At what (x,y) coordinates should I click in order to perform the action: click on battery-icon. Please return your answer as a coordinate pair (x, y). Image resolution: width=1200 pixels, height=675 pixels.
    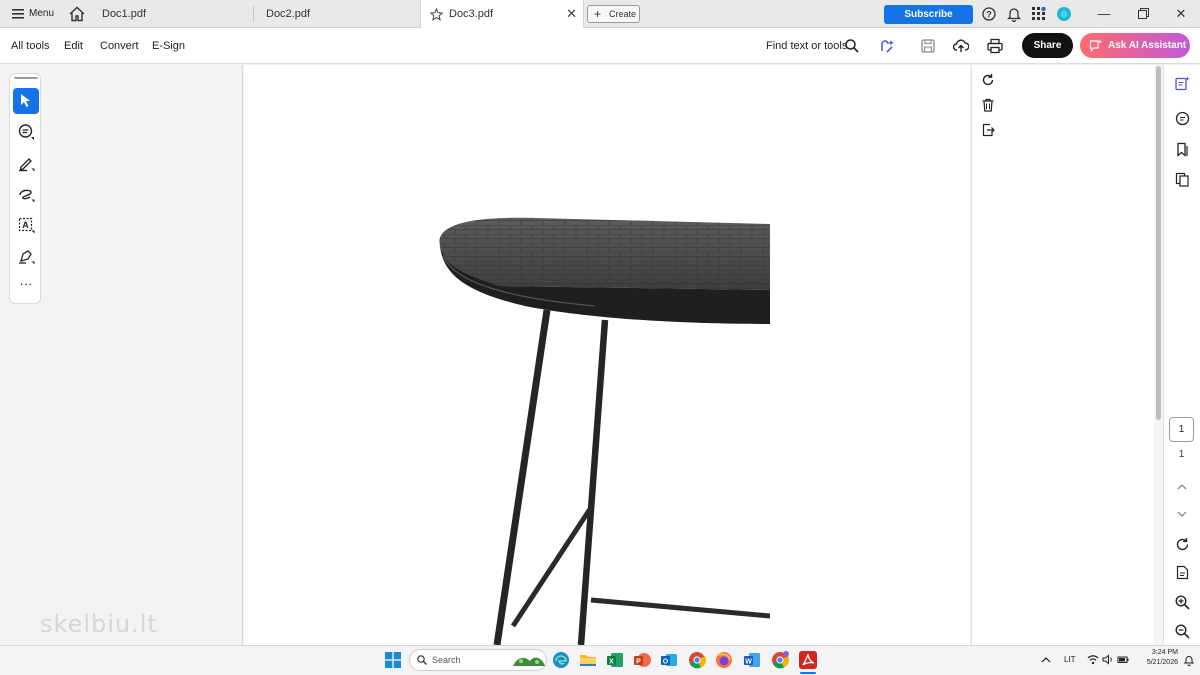
    Looking at the image, I should click on (1123, 659).